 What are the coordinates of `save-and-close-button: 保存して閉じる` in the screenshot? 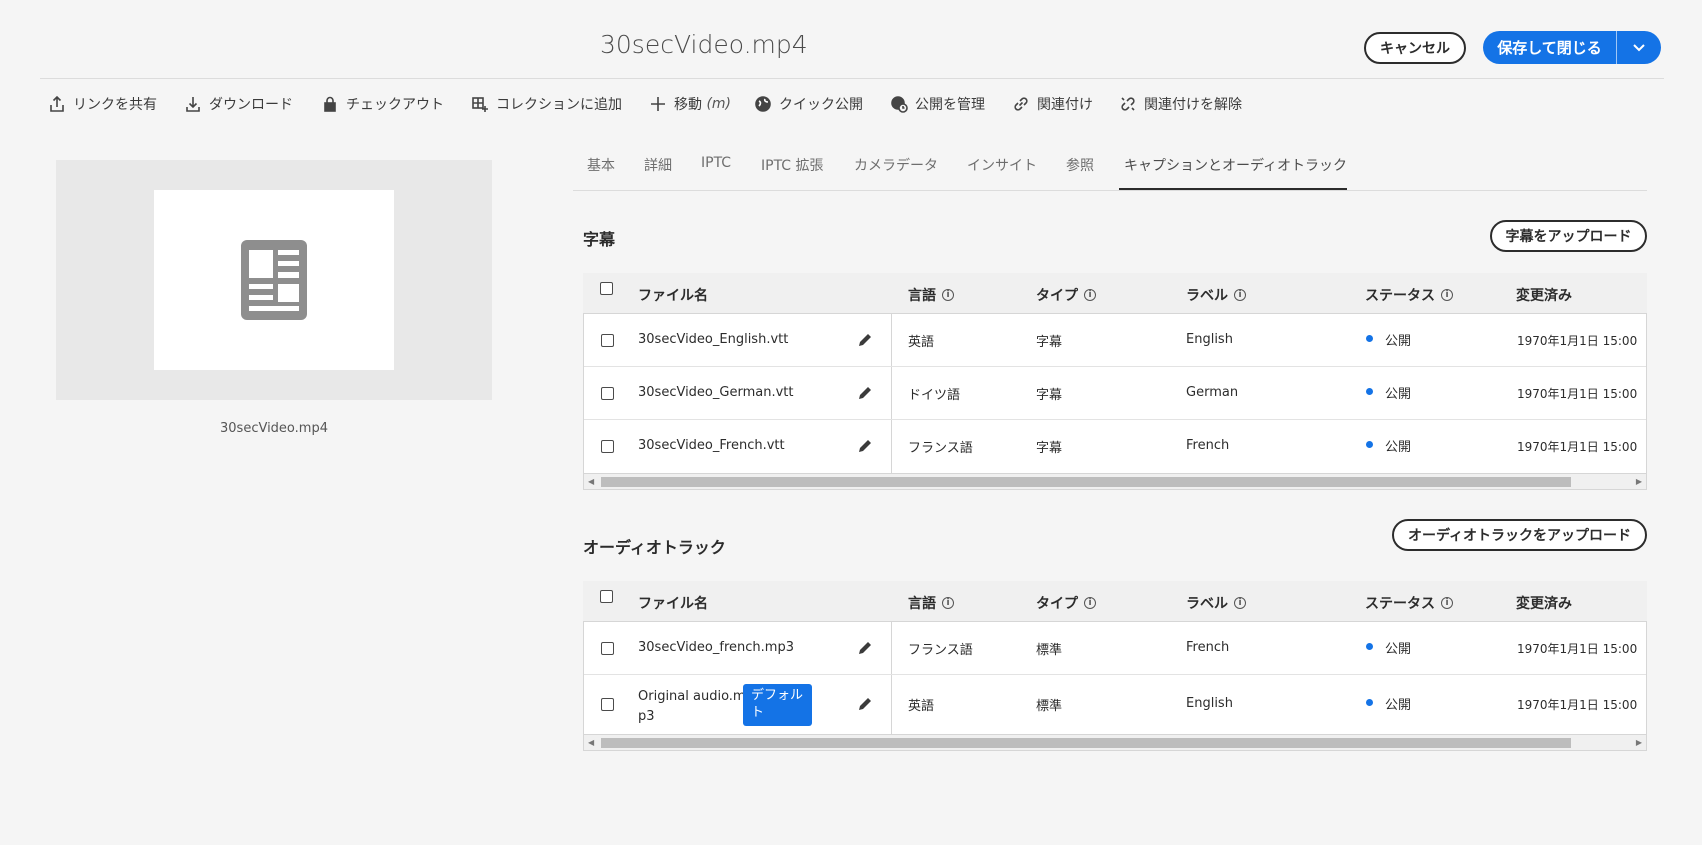 It's located at (1550, 47).